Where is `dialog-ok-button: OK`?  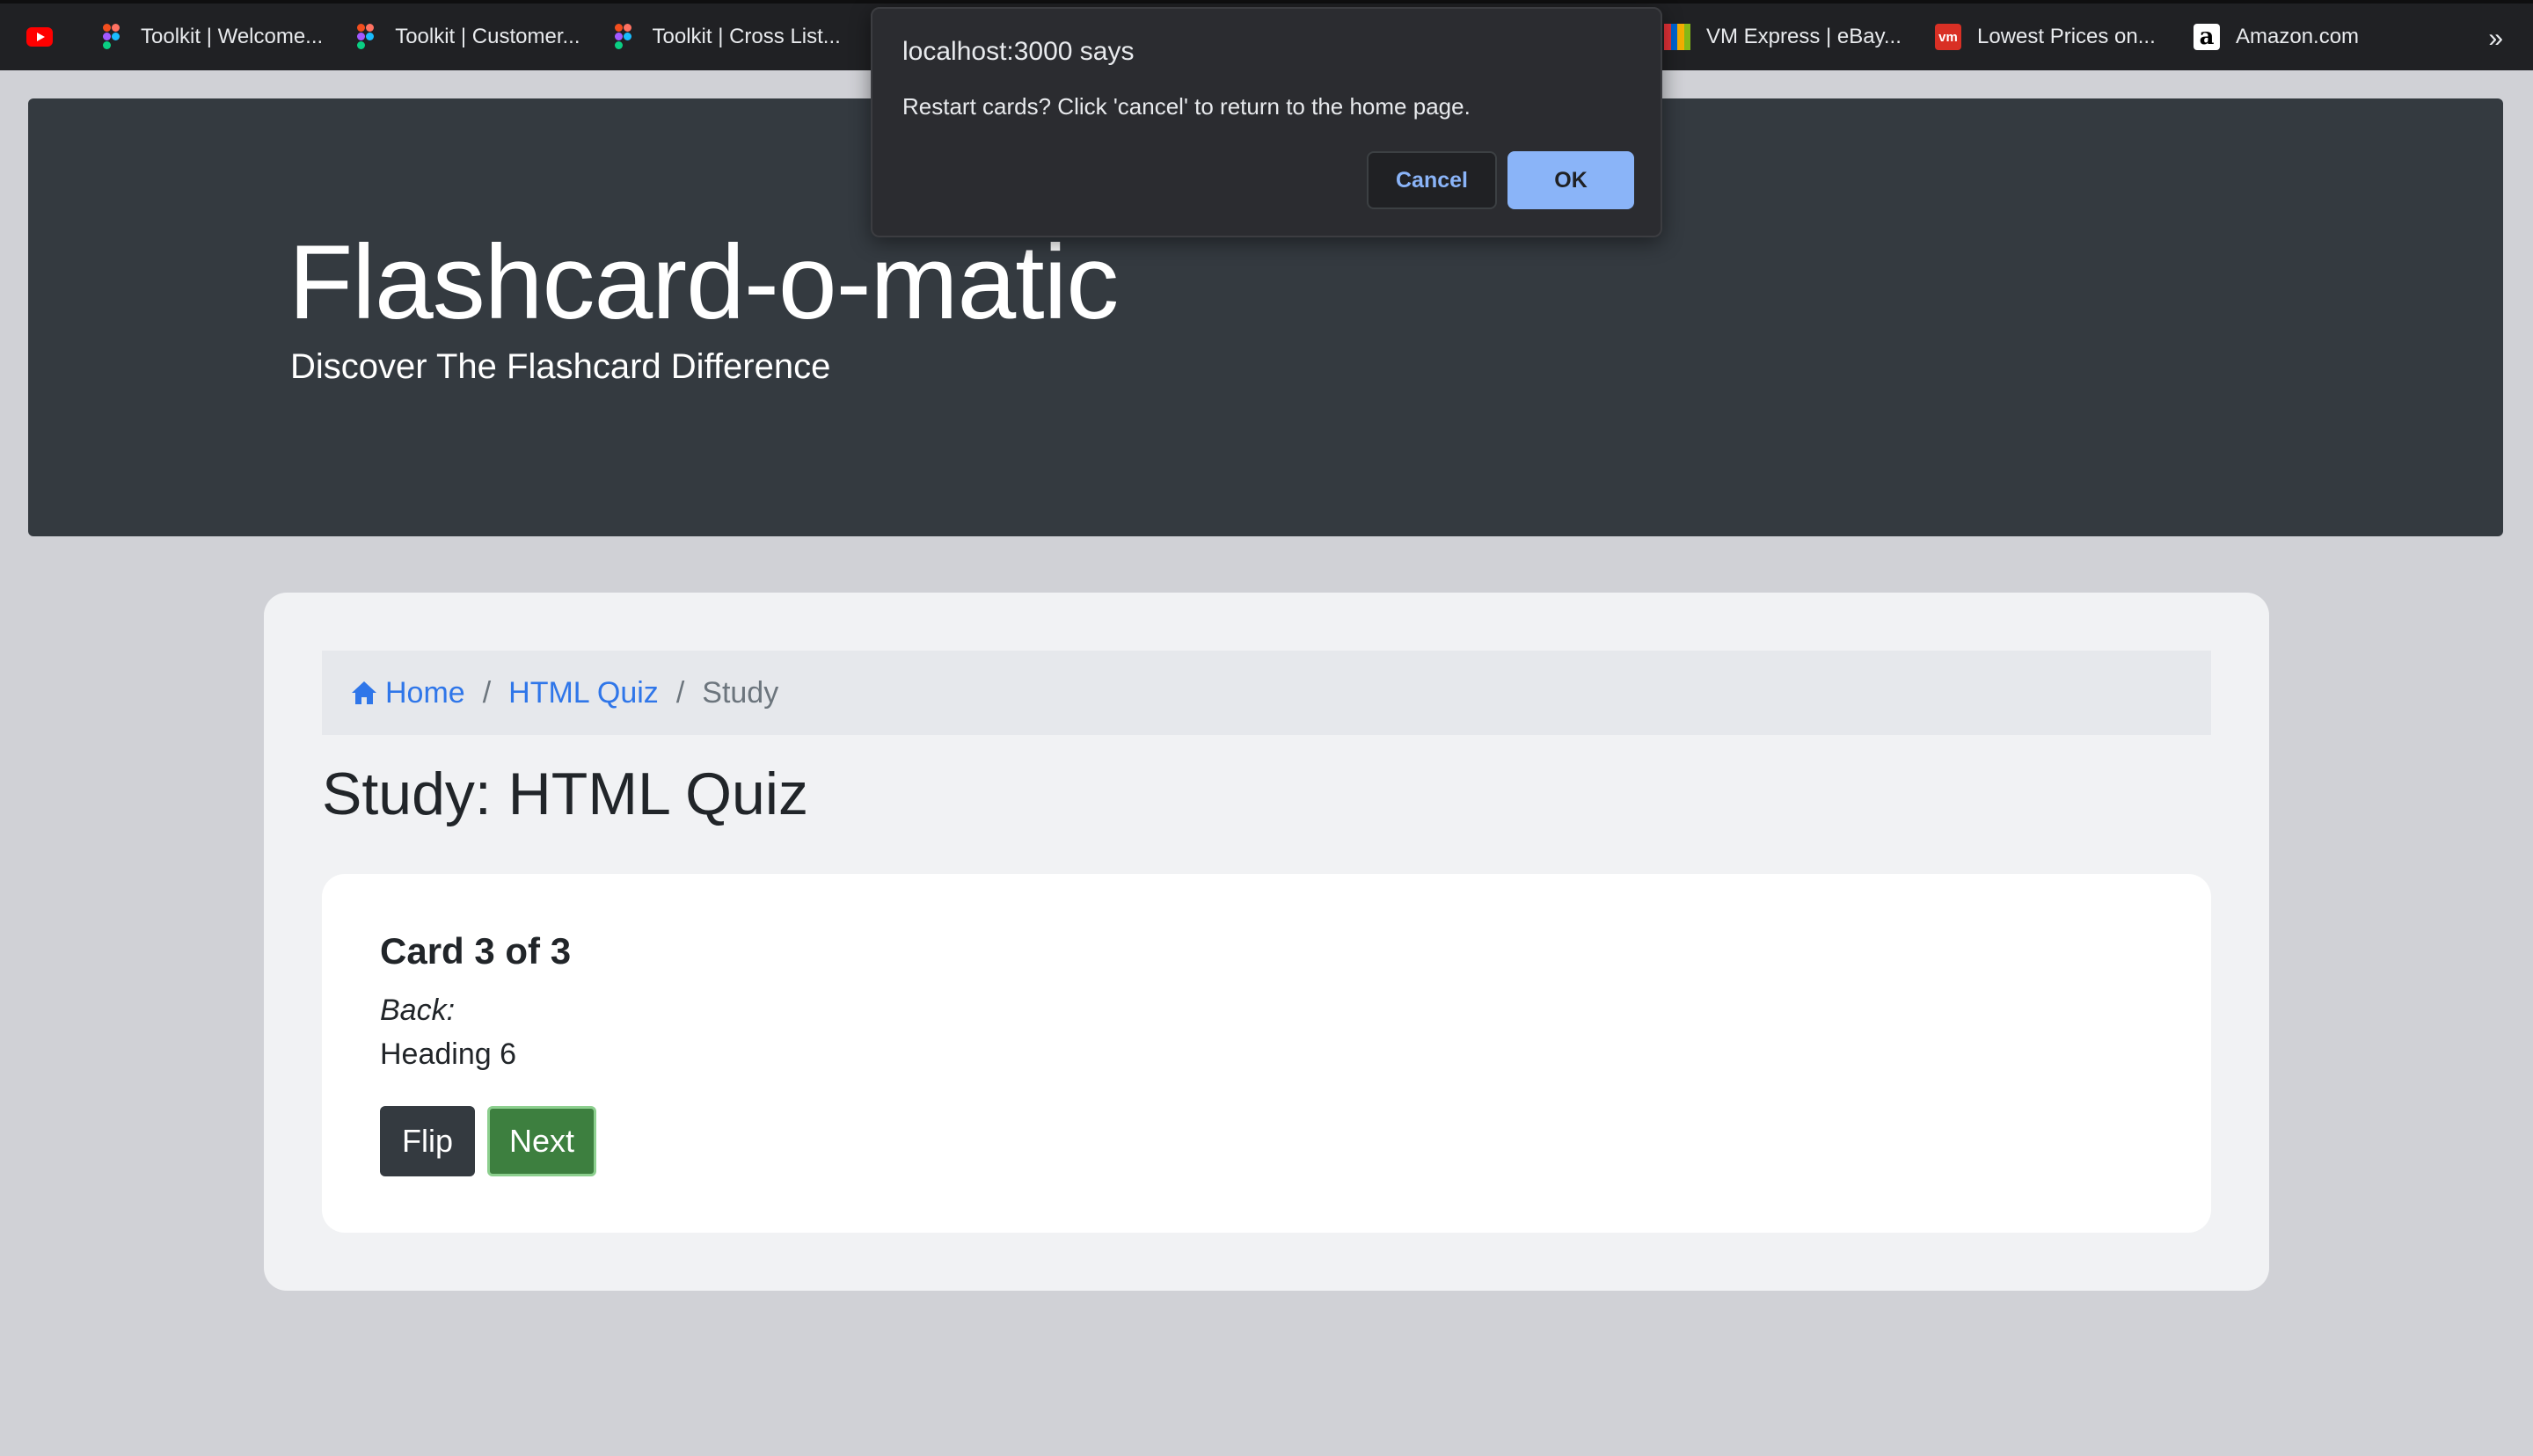
dialog-ok-button: OK is located at coordinates (1570, 180).